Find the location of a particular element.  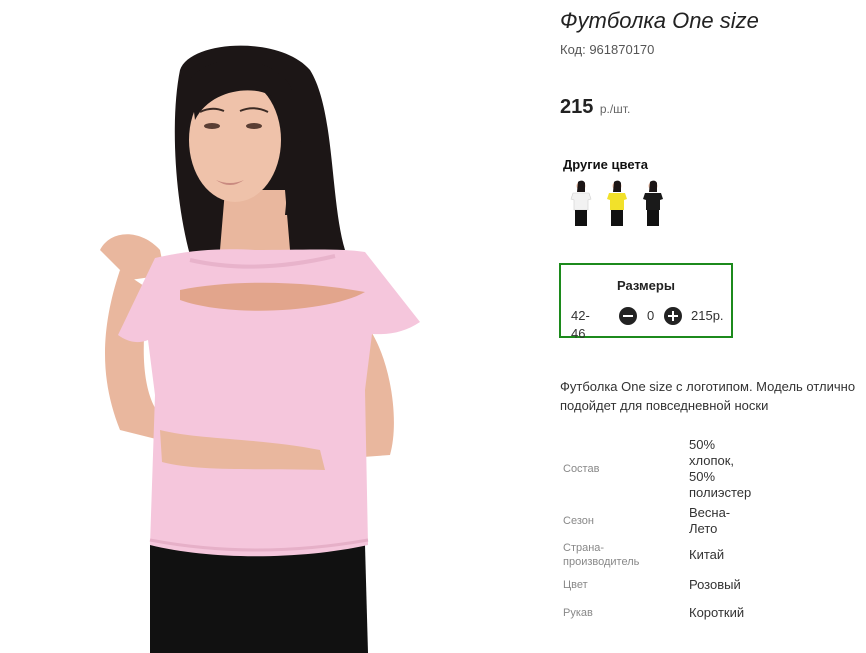

sizes-title: Размеры is located at coordinates (646, 285).